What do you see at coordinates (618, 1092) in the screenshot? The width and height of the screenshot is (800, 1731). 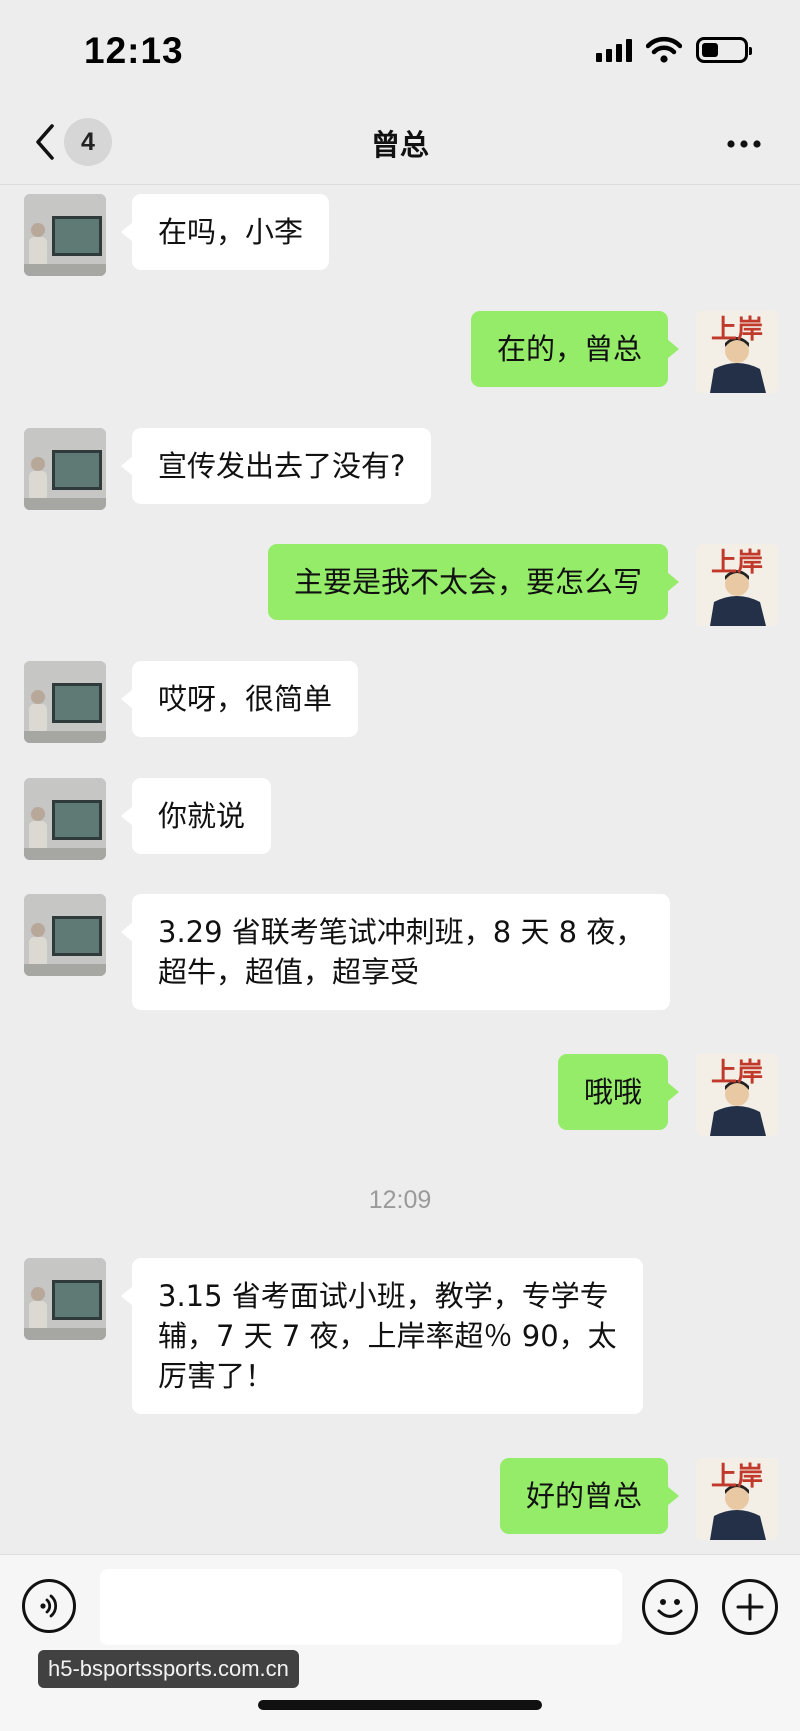 I see `message-bubble-outgoing: 哦哦` at bounding box center [618, 1092].